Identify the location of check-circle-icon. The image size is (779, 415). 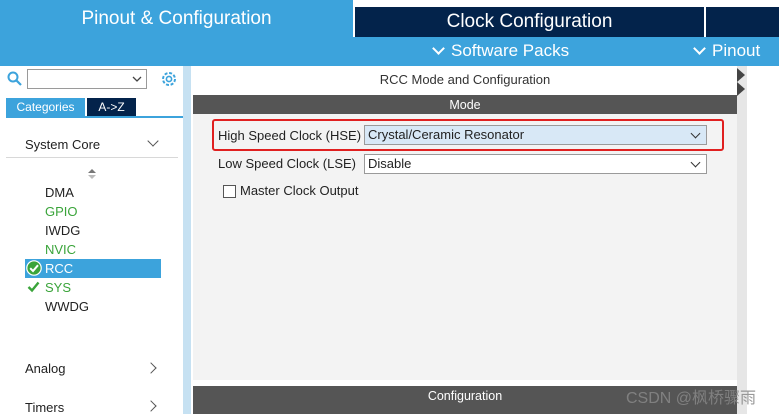
(34, 268).